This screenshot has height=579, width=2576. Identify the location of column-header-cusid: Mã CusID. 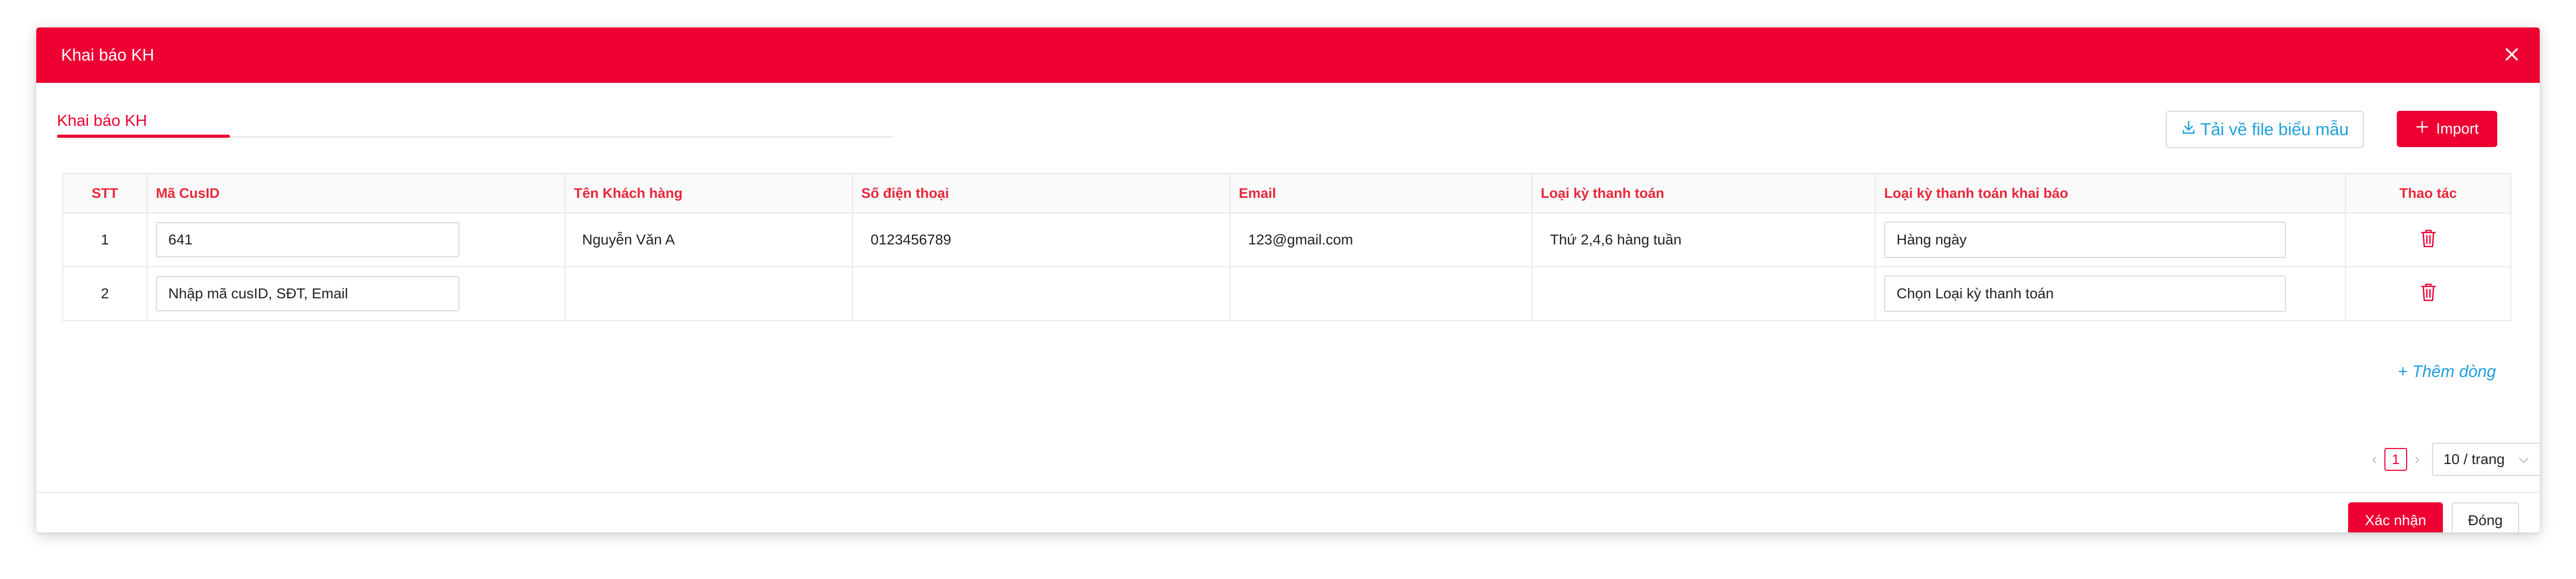
(356, 193).